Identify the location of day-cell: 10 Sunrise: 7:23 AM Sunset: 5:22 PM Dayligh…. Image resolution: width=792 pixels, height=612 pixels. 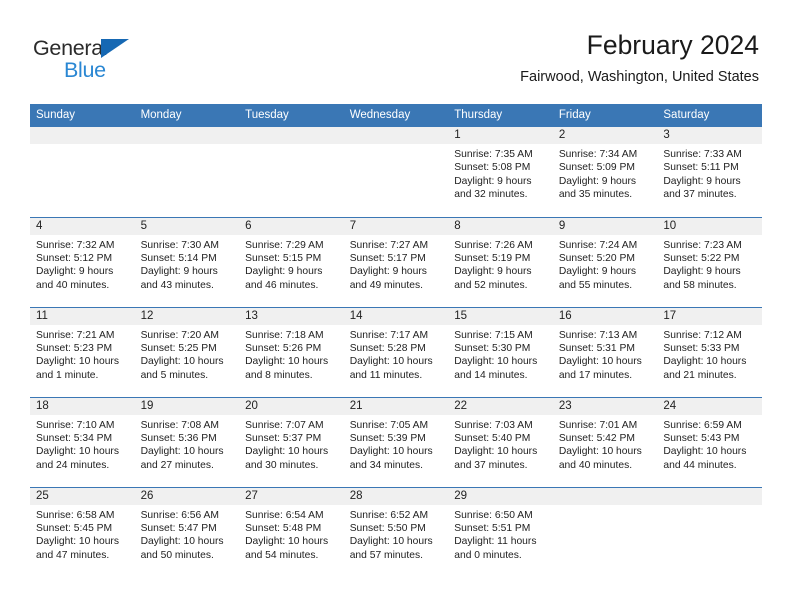
(709, 261).